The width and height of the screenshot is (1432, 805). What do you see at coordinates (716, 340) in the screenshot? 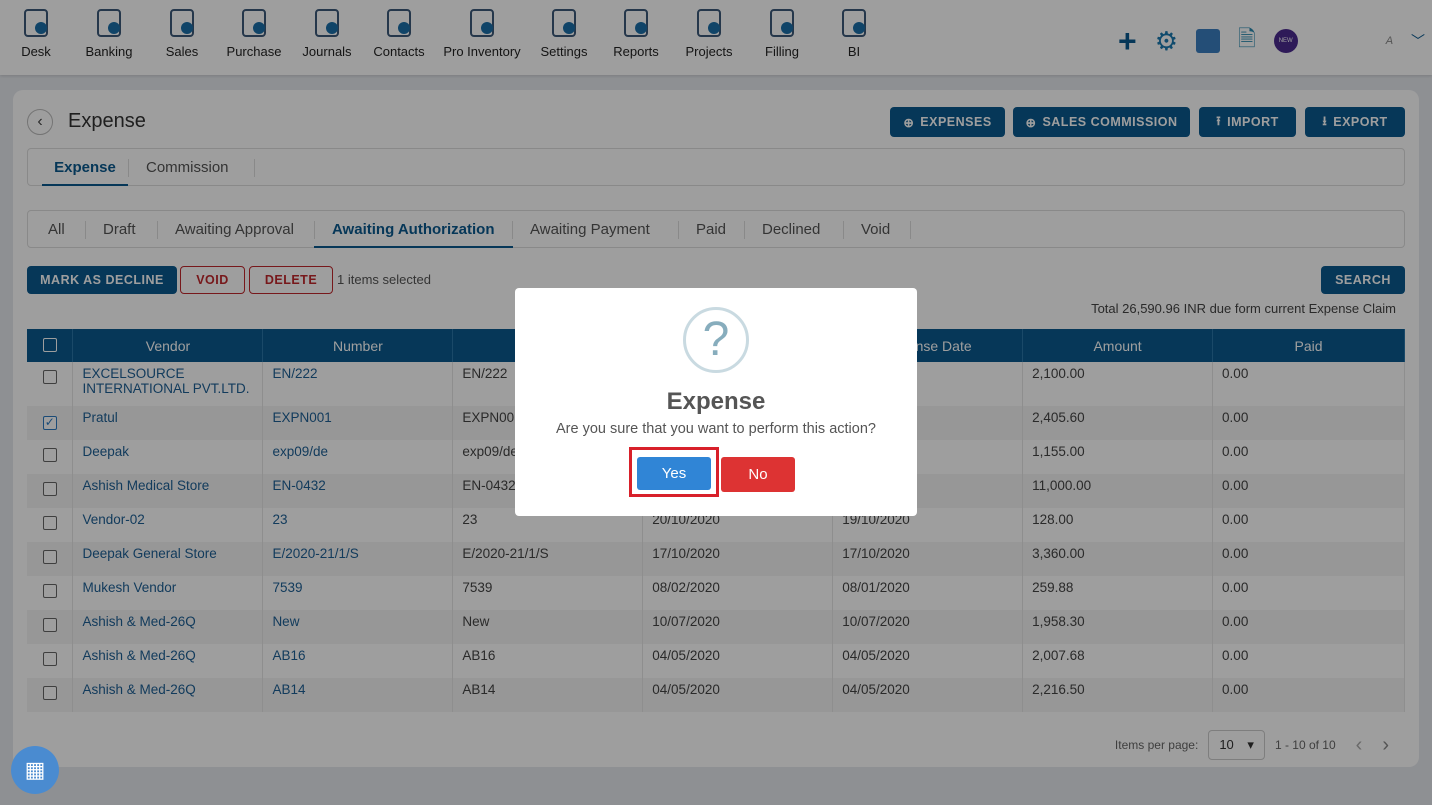
I see `question-icon: ?` at bounding box center [716, 340].